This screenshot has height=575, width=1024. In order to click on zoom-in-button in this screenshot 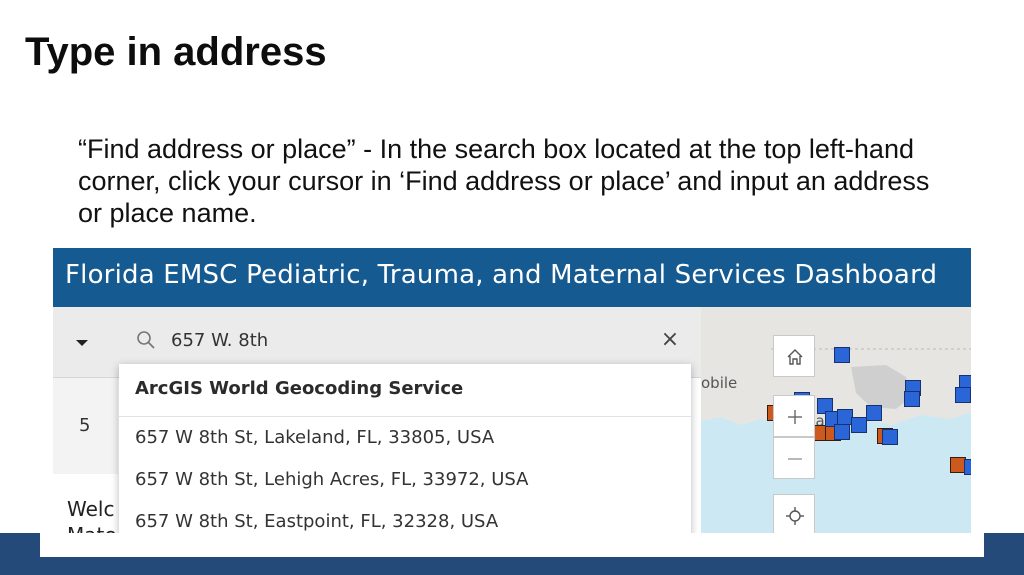, I will do `click(794, 416)`.